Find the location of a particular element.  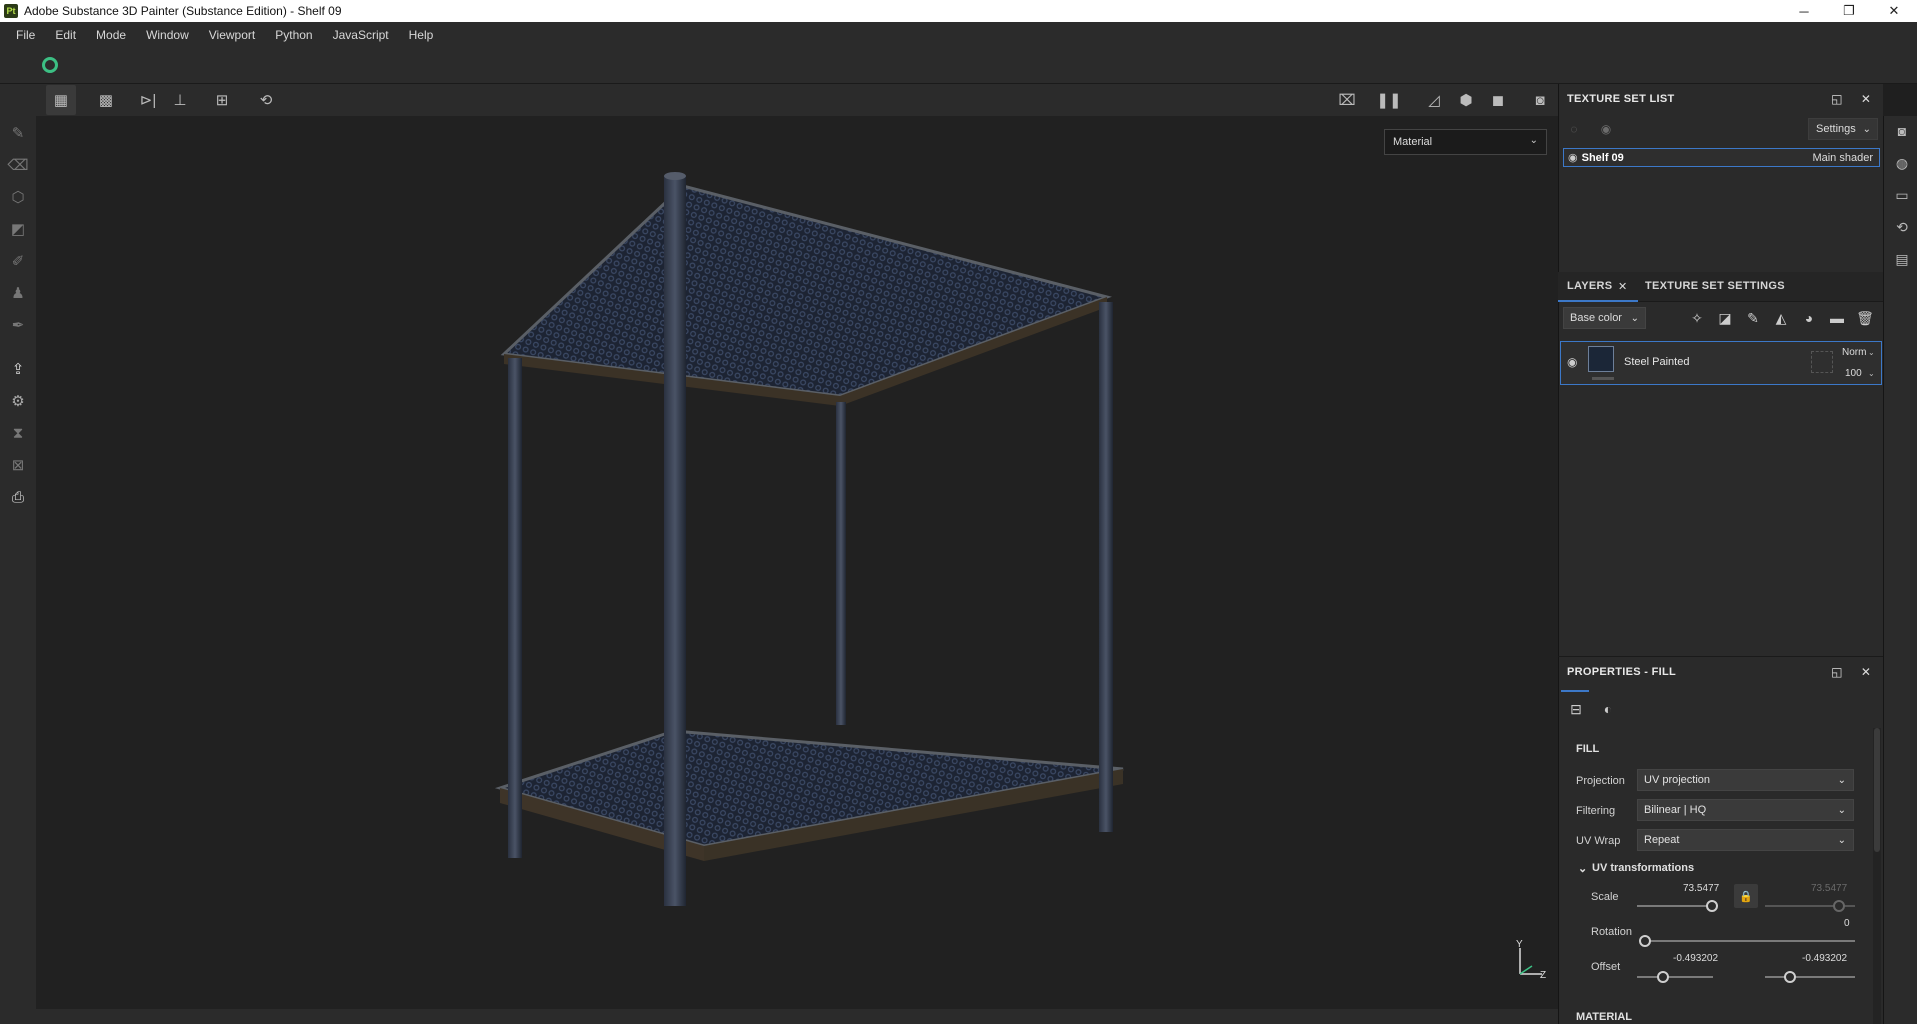

offset-u-knob is located at coordinates (1663, 977).